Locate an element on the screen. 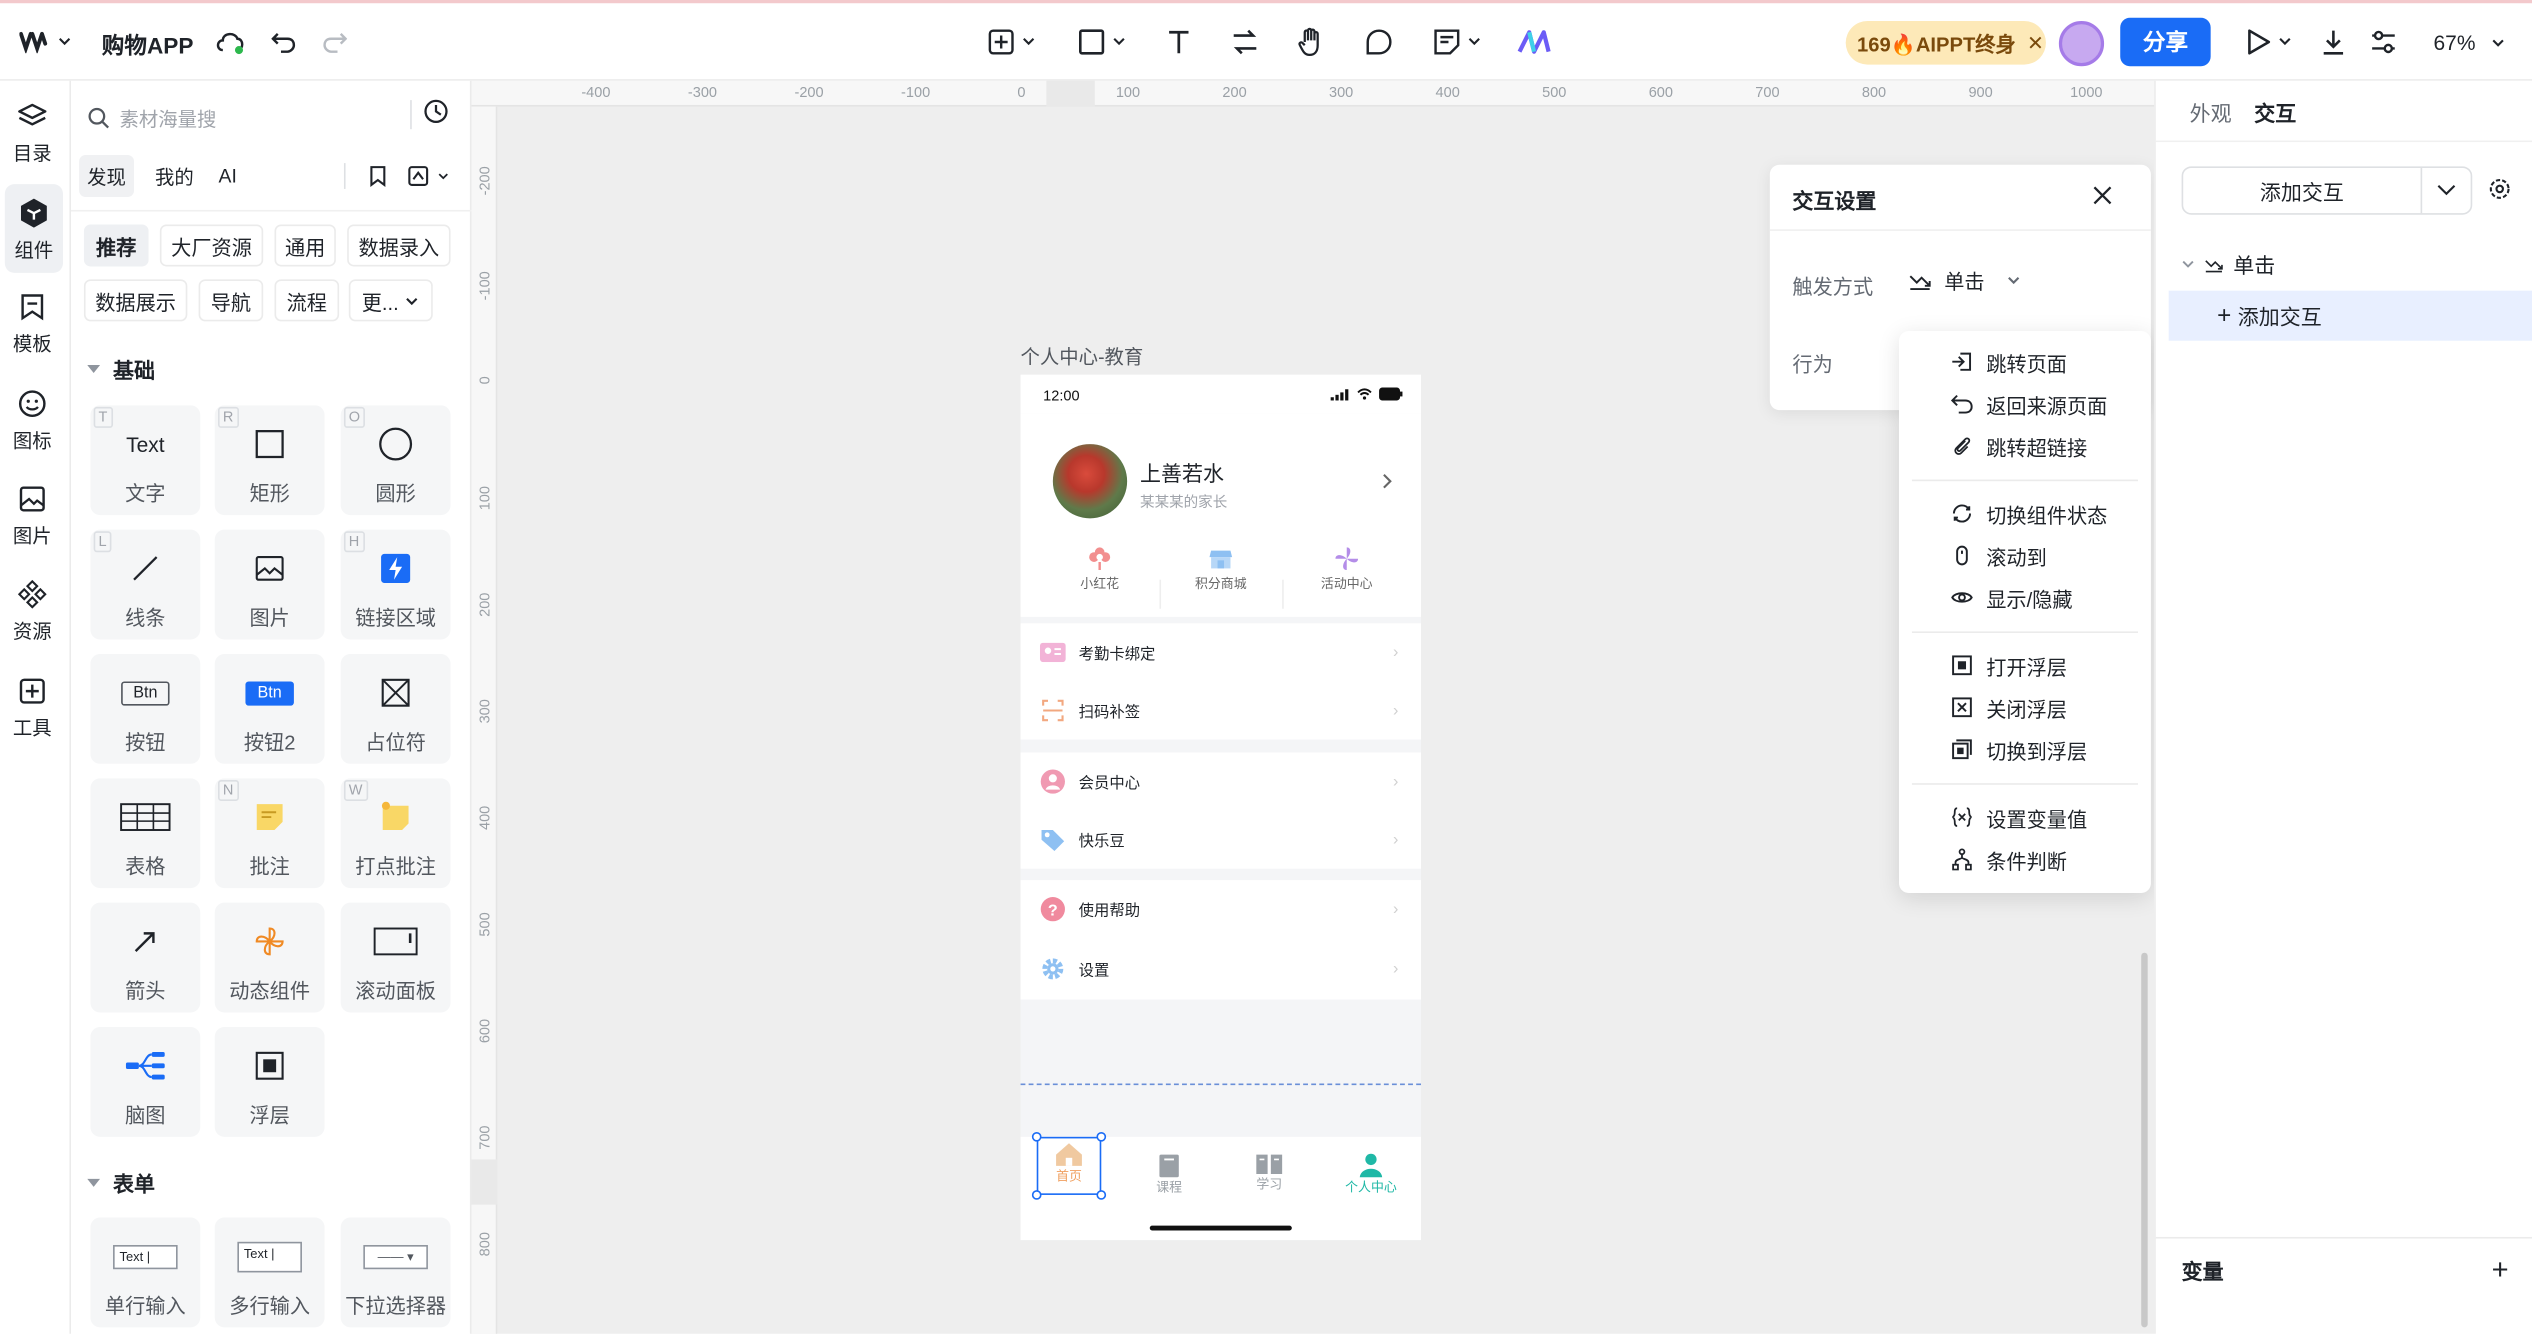  note-tool-button is located at coordinates (1456, 42).